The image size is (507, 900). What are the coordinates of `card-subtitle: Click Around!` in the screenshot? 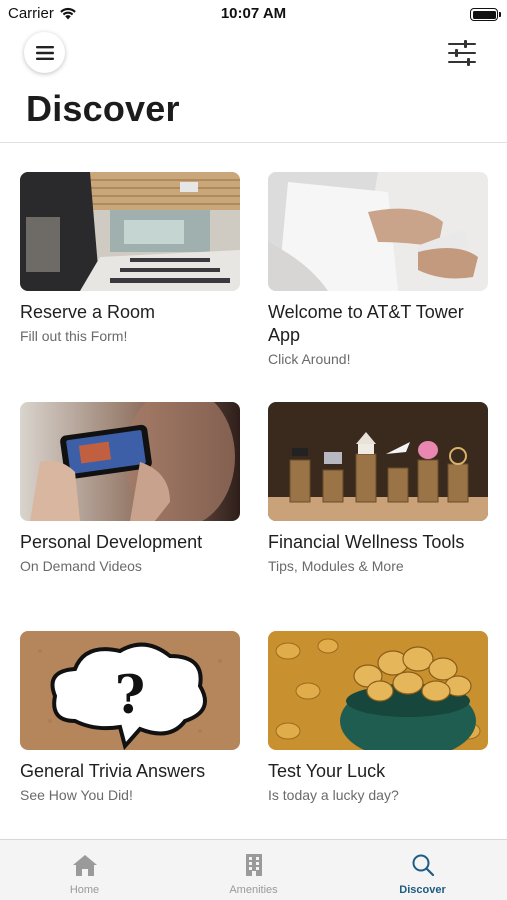 It's located at (309, 359).